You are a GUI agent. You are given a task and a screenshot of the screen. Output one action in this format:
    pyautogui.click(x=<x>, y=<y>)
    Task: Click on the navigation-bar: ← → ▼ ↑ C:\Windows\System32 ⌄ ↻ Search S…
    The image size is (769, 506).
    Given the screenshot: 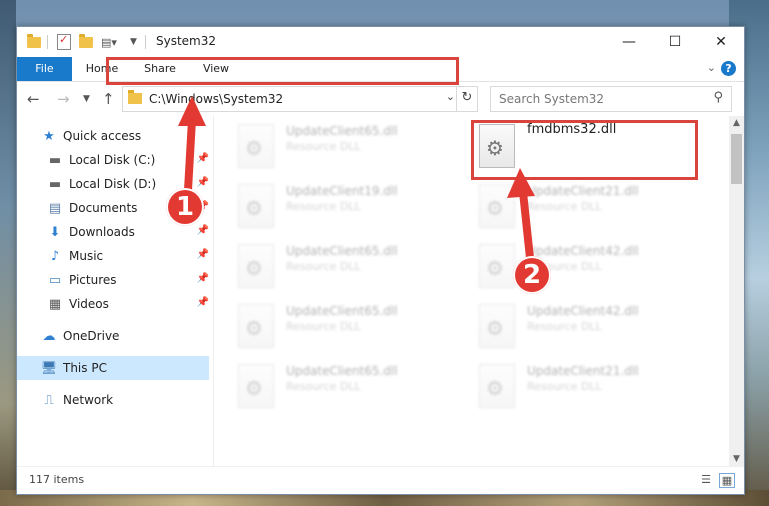 What is the action you would take?
    pyautogui.click(x=380, y=99)
    